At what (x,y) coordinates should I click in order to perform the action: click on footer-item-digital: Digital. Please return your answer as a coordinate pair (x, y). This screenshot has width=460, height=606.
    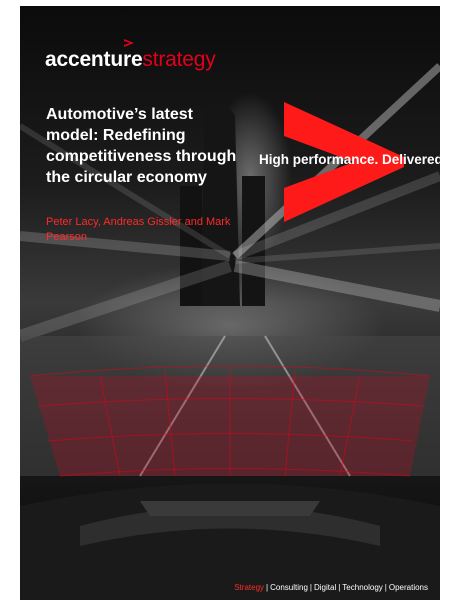
    Looking at the image, I should click on (325, 587).